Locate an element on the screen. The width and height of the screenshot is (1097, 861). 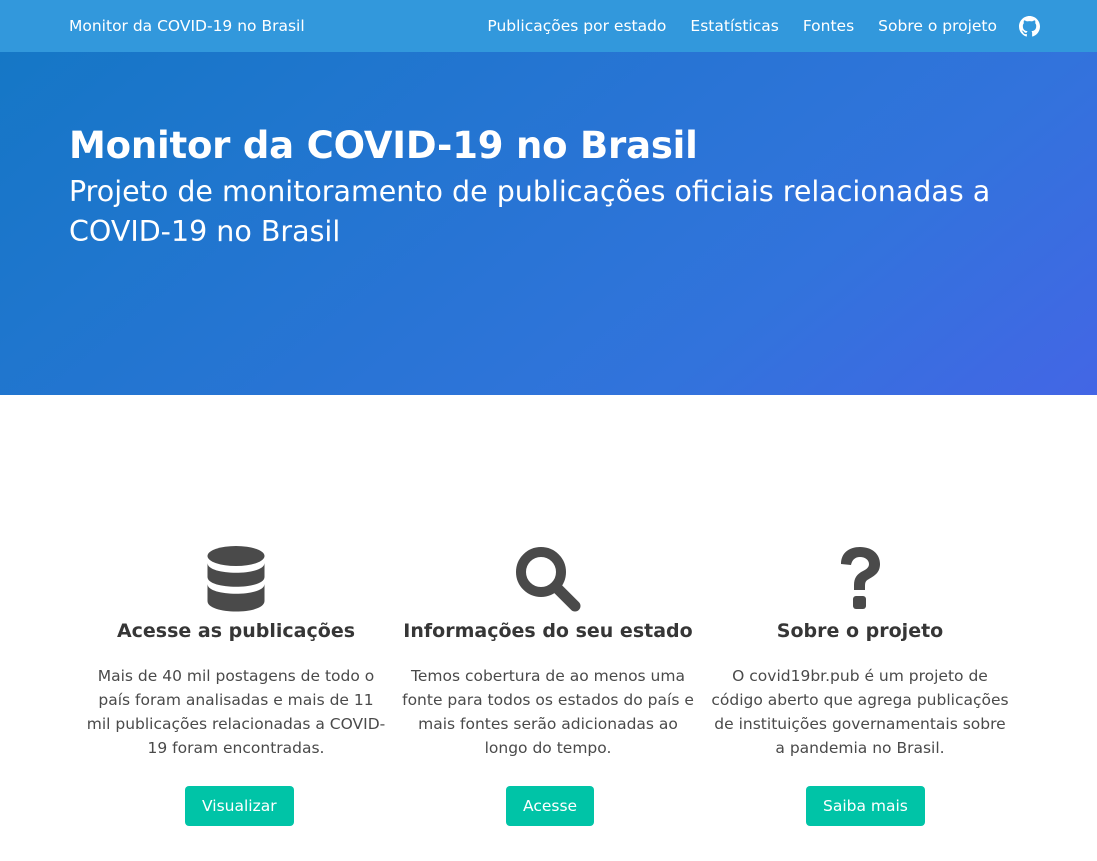
nav-link-publicacoes: Publicações por estado is located at coordinates (576, 26).